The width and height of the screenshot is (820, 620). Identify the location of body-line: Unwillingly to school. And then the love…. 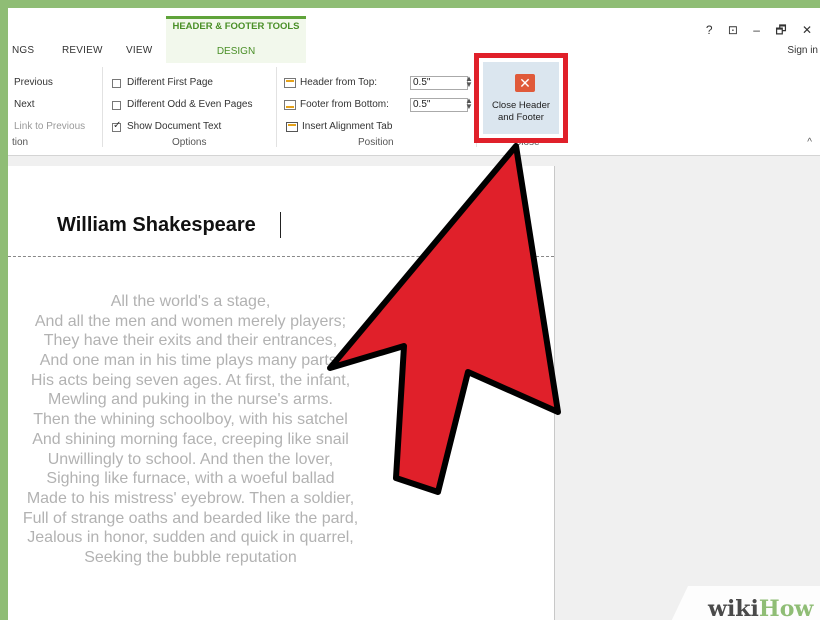
(190, 459).